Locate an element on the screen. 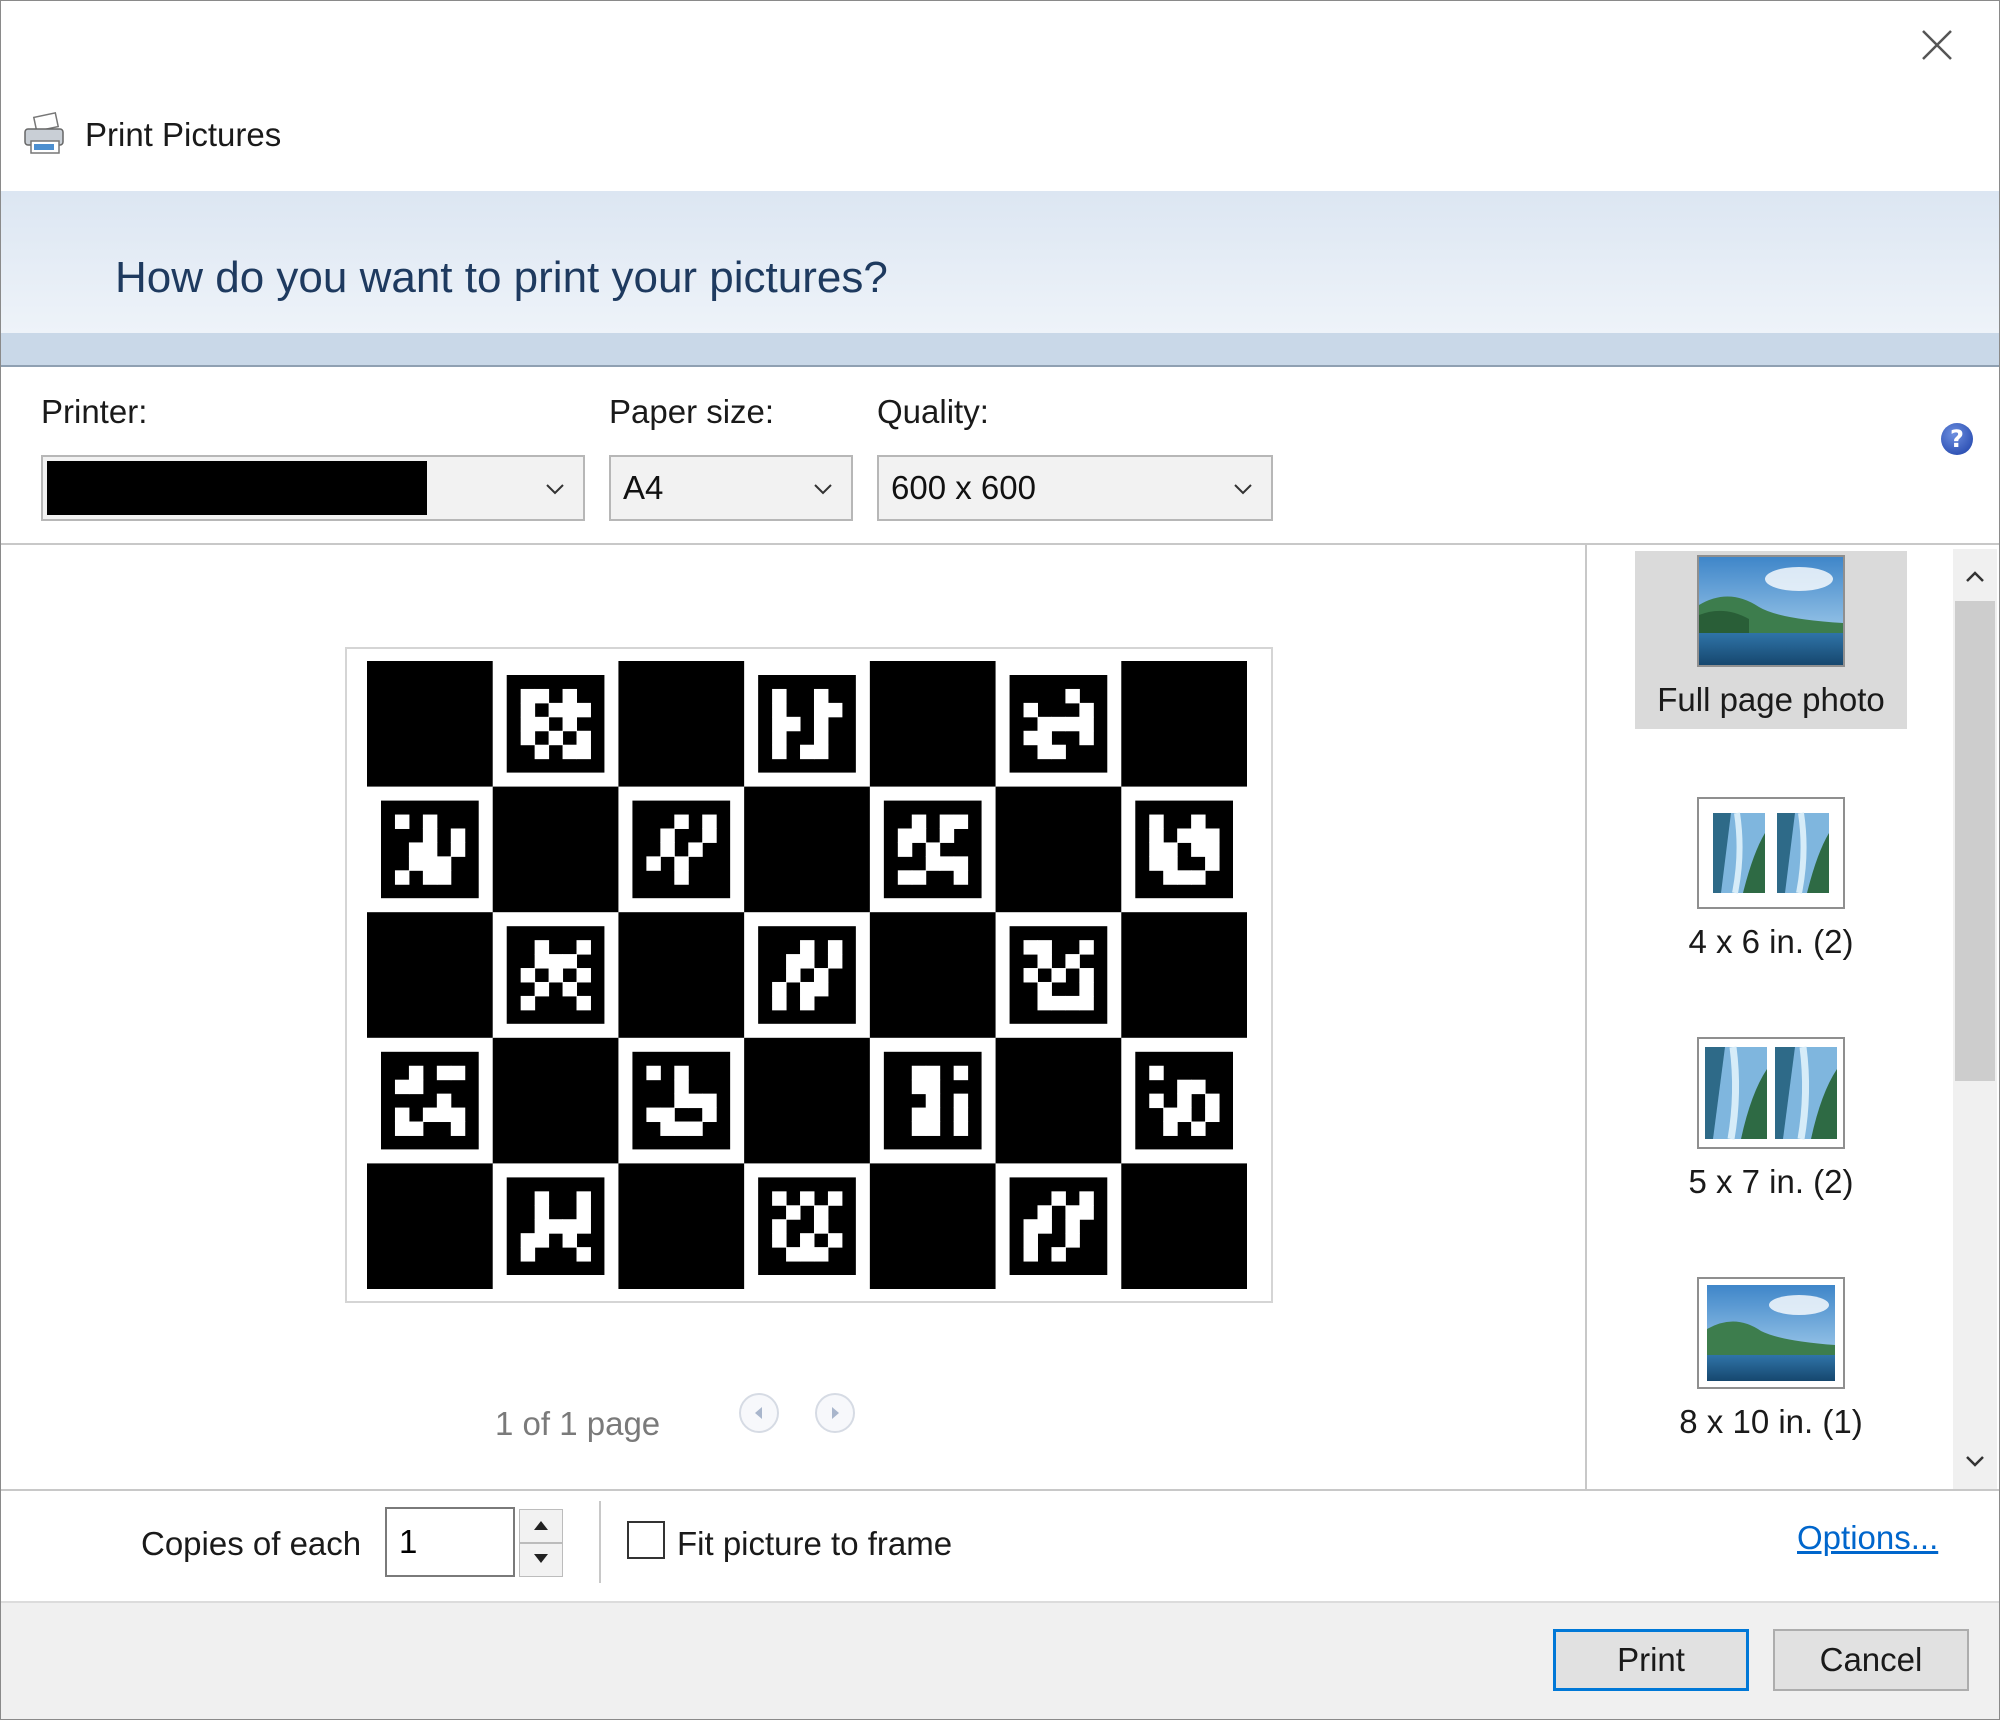  copies-label: Copies of each is located at coordinates (251, 1543).